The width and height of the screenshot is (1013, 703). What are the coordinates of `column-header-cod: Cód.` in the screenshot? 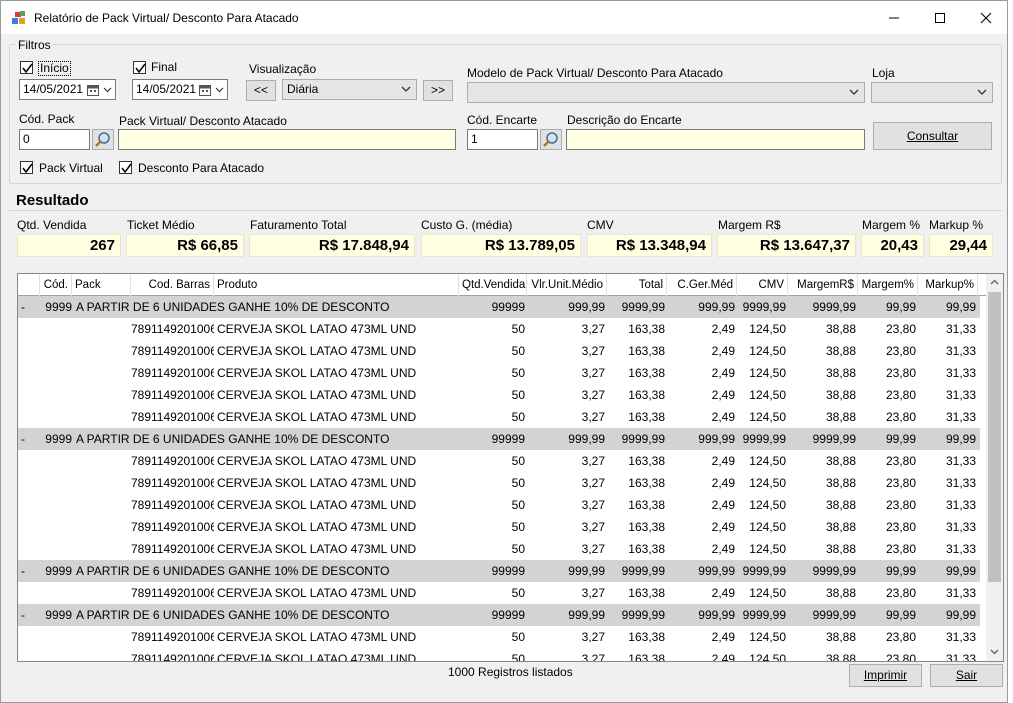 It's located at (56, 285).